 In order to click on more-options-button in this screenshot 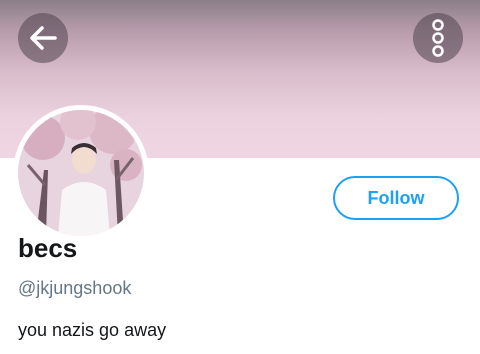, I will do `click(438, 38)`.